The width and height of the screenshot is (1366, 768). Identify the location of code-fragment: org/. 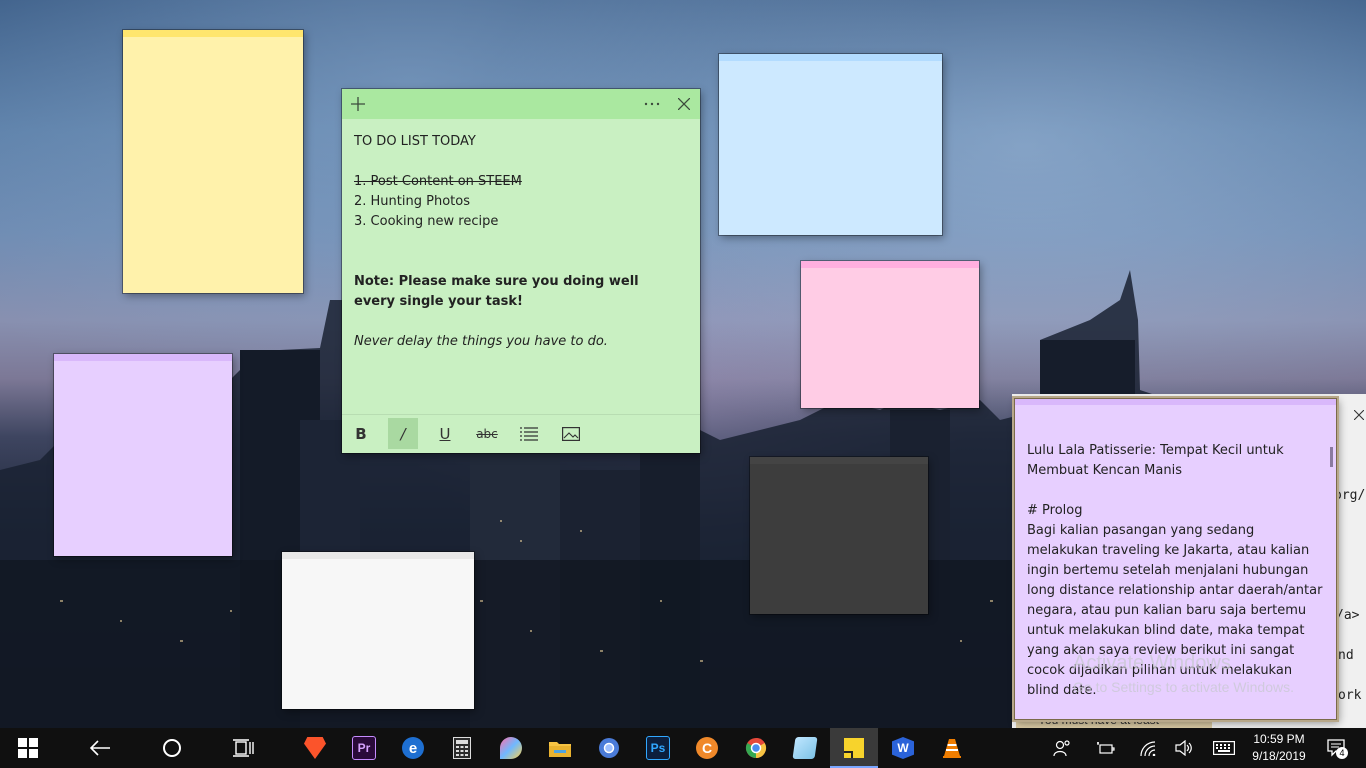
(1350, 495).